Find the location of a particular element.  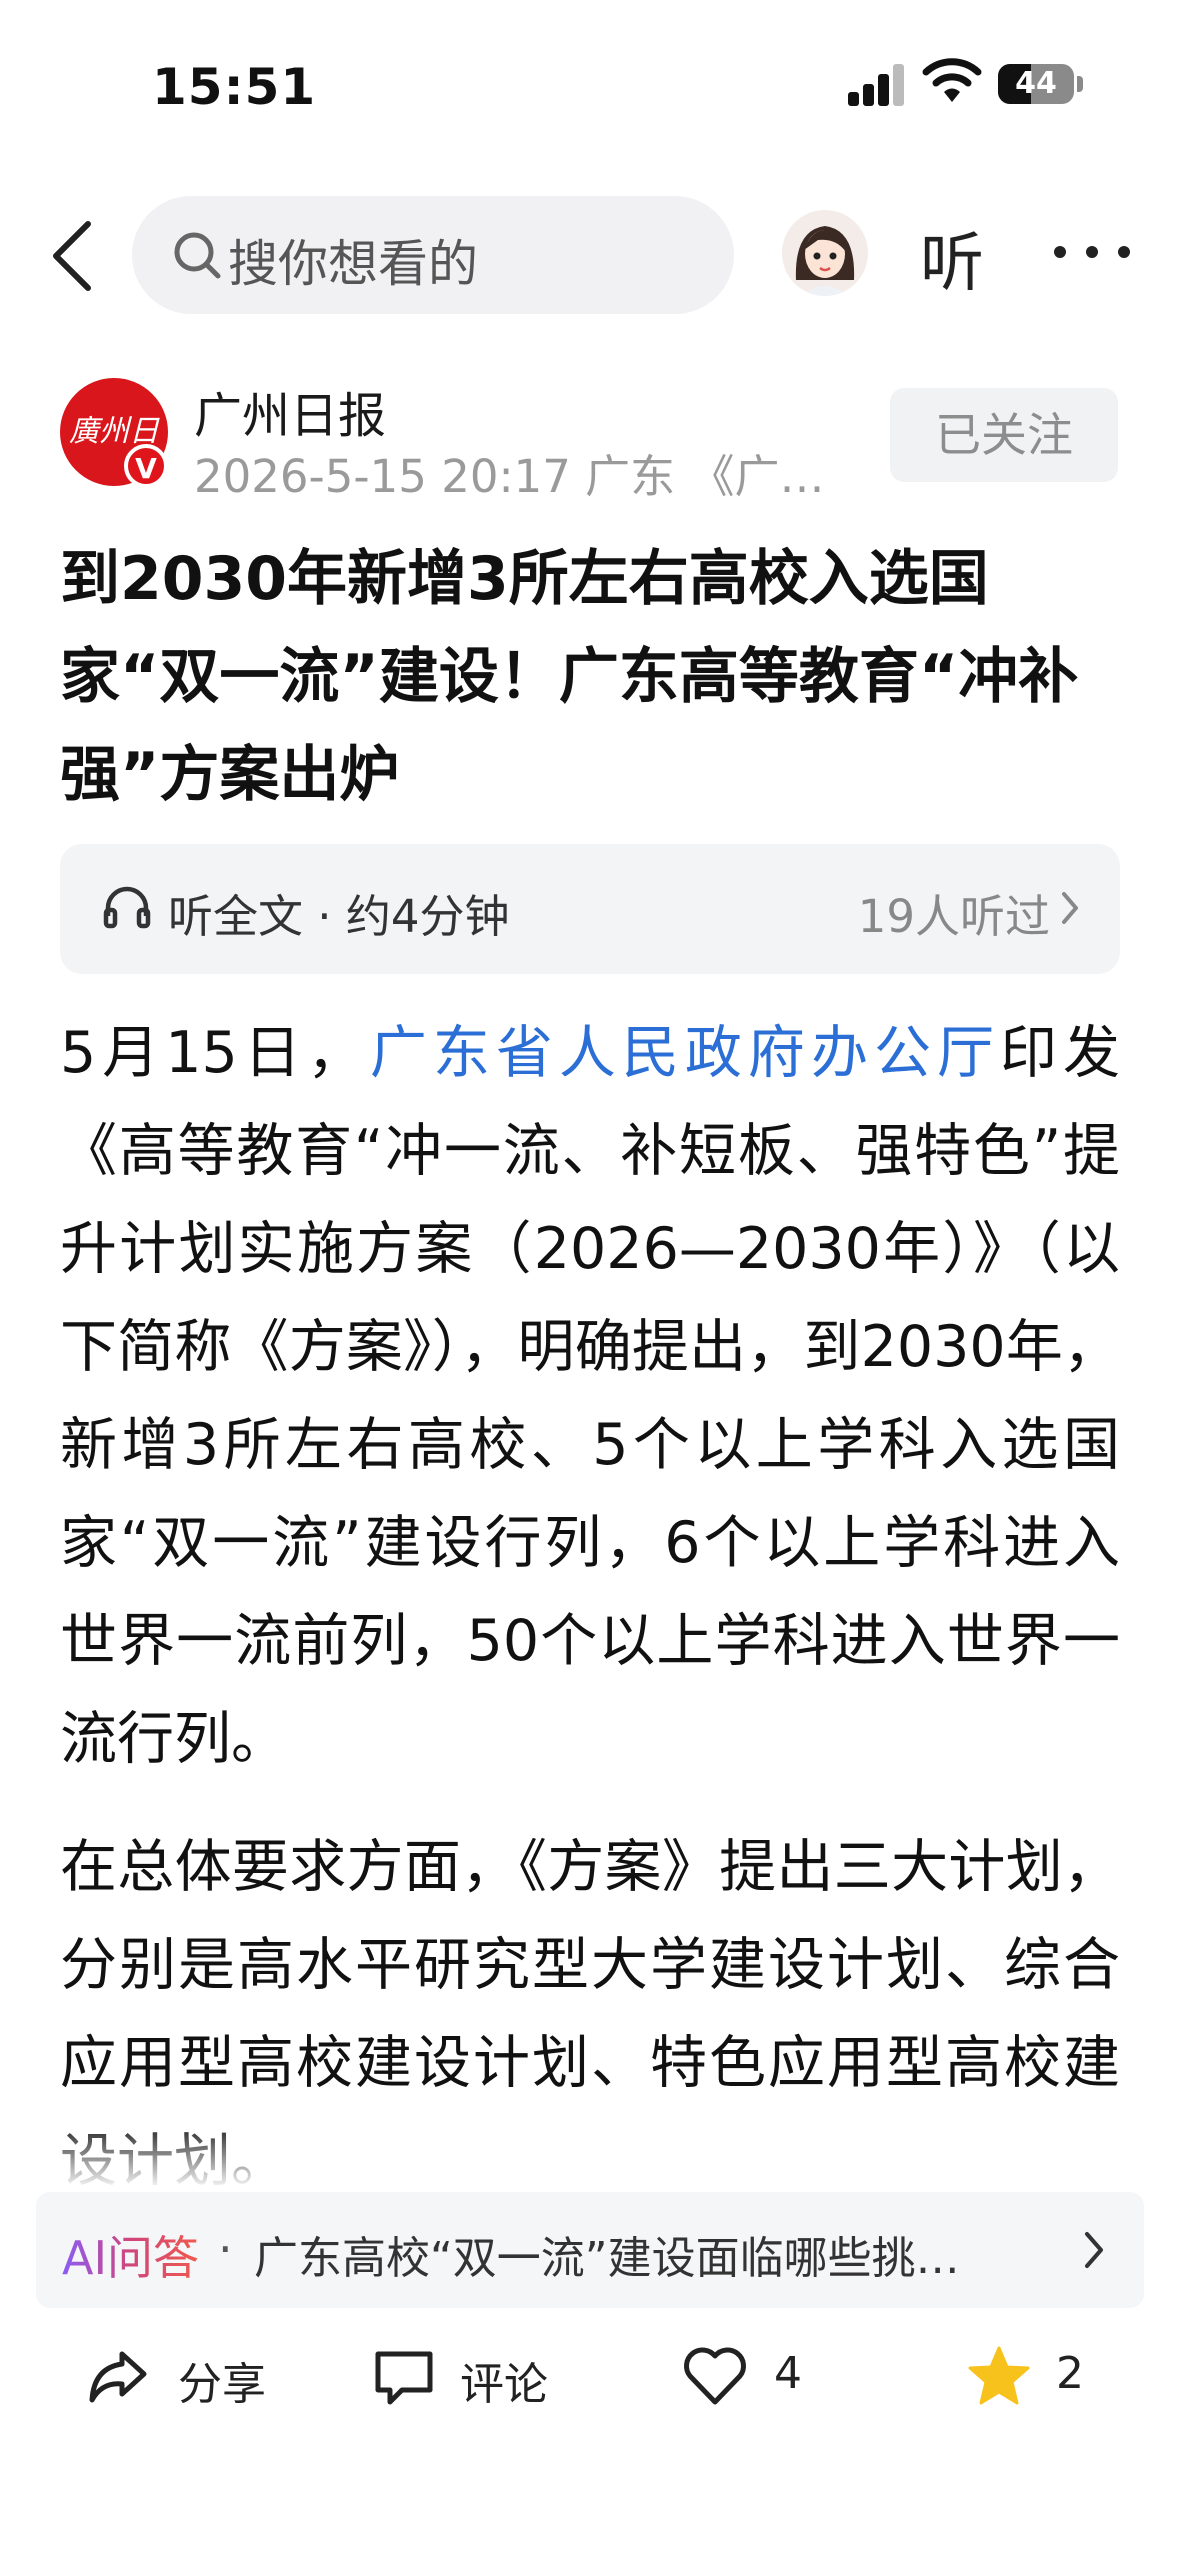

share-icon is located at coordinates (118, 2377).